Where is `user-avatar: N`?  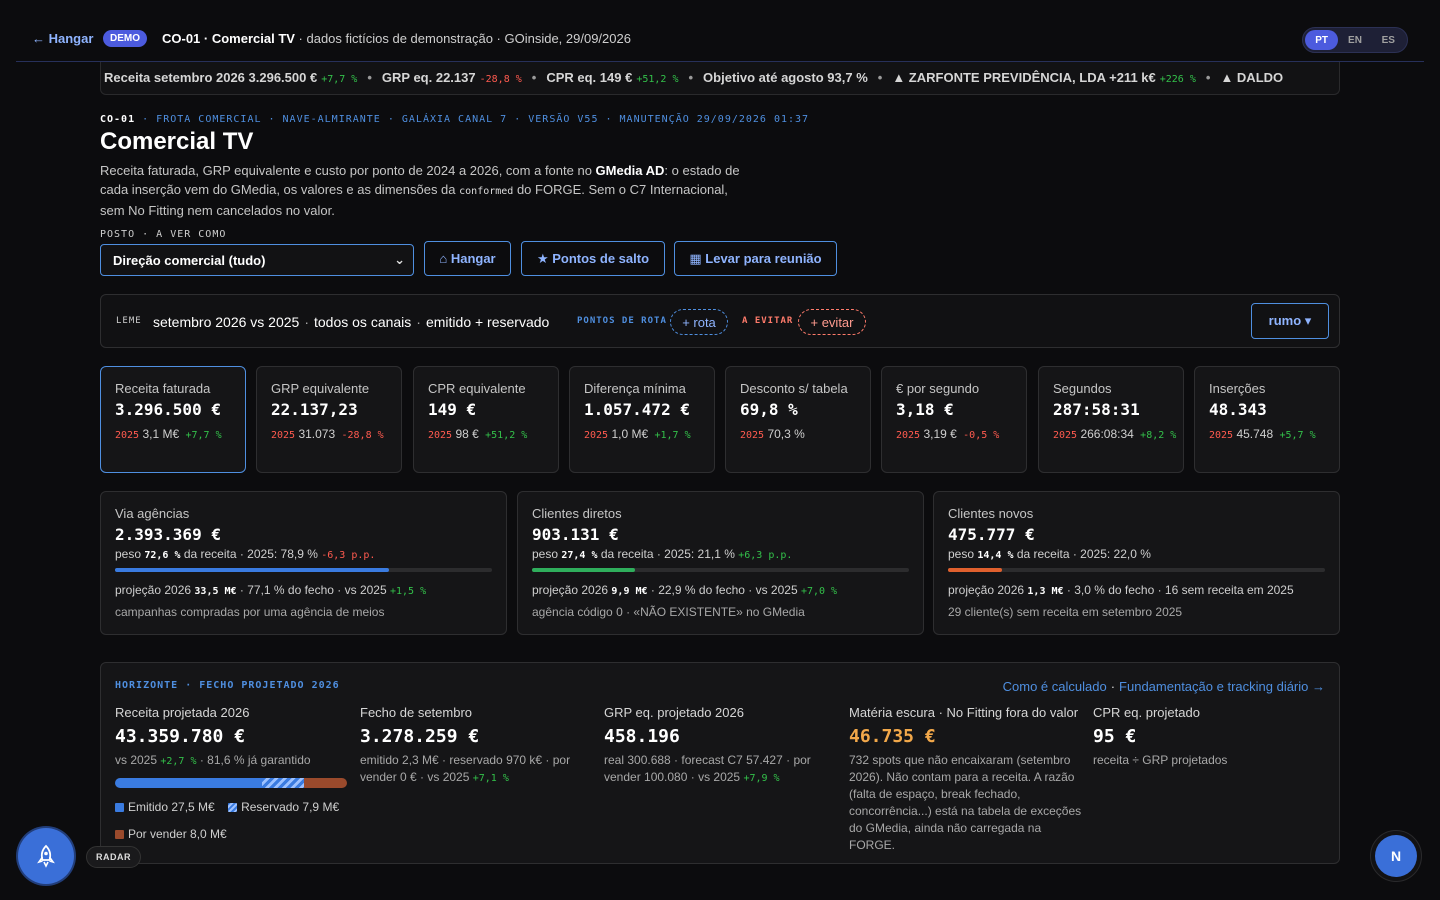
user-avatar: N is located at coordinates (1396, 856).